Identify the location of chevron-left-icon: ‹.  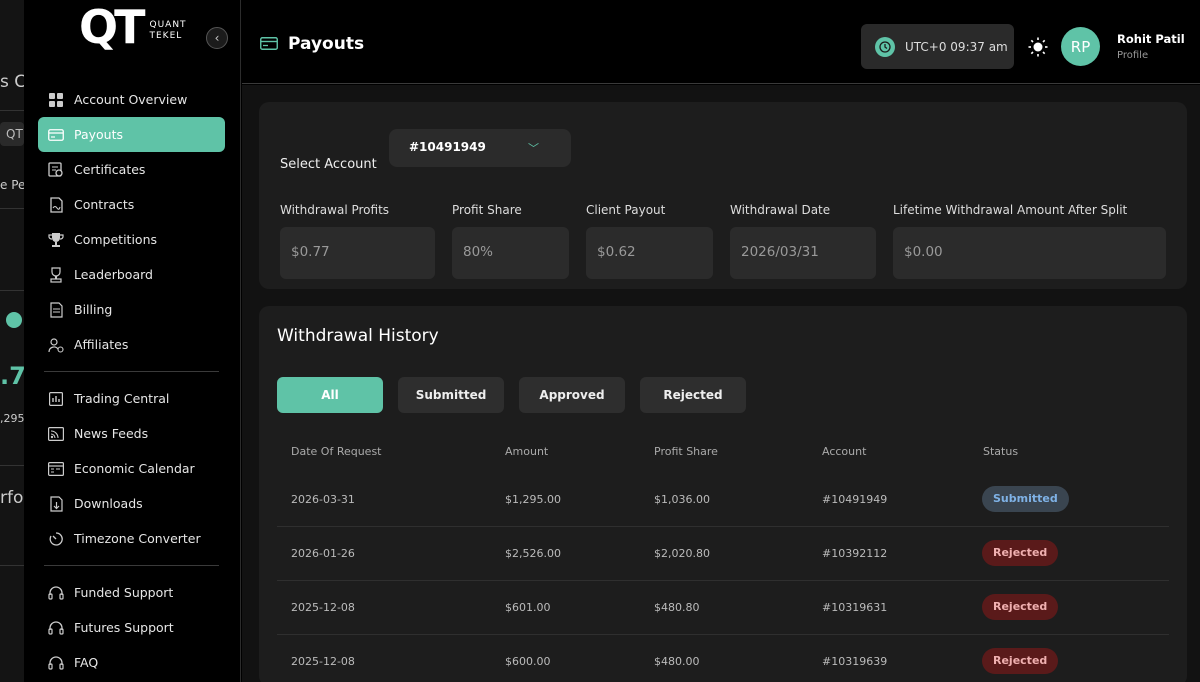
(217, 38).